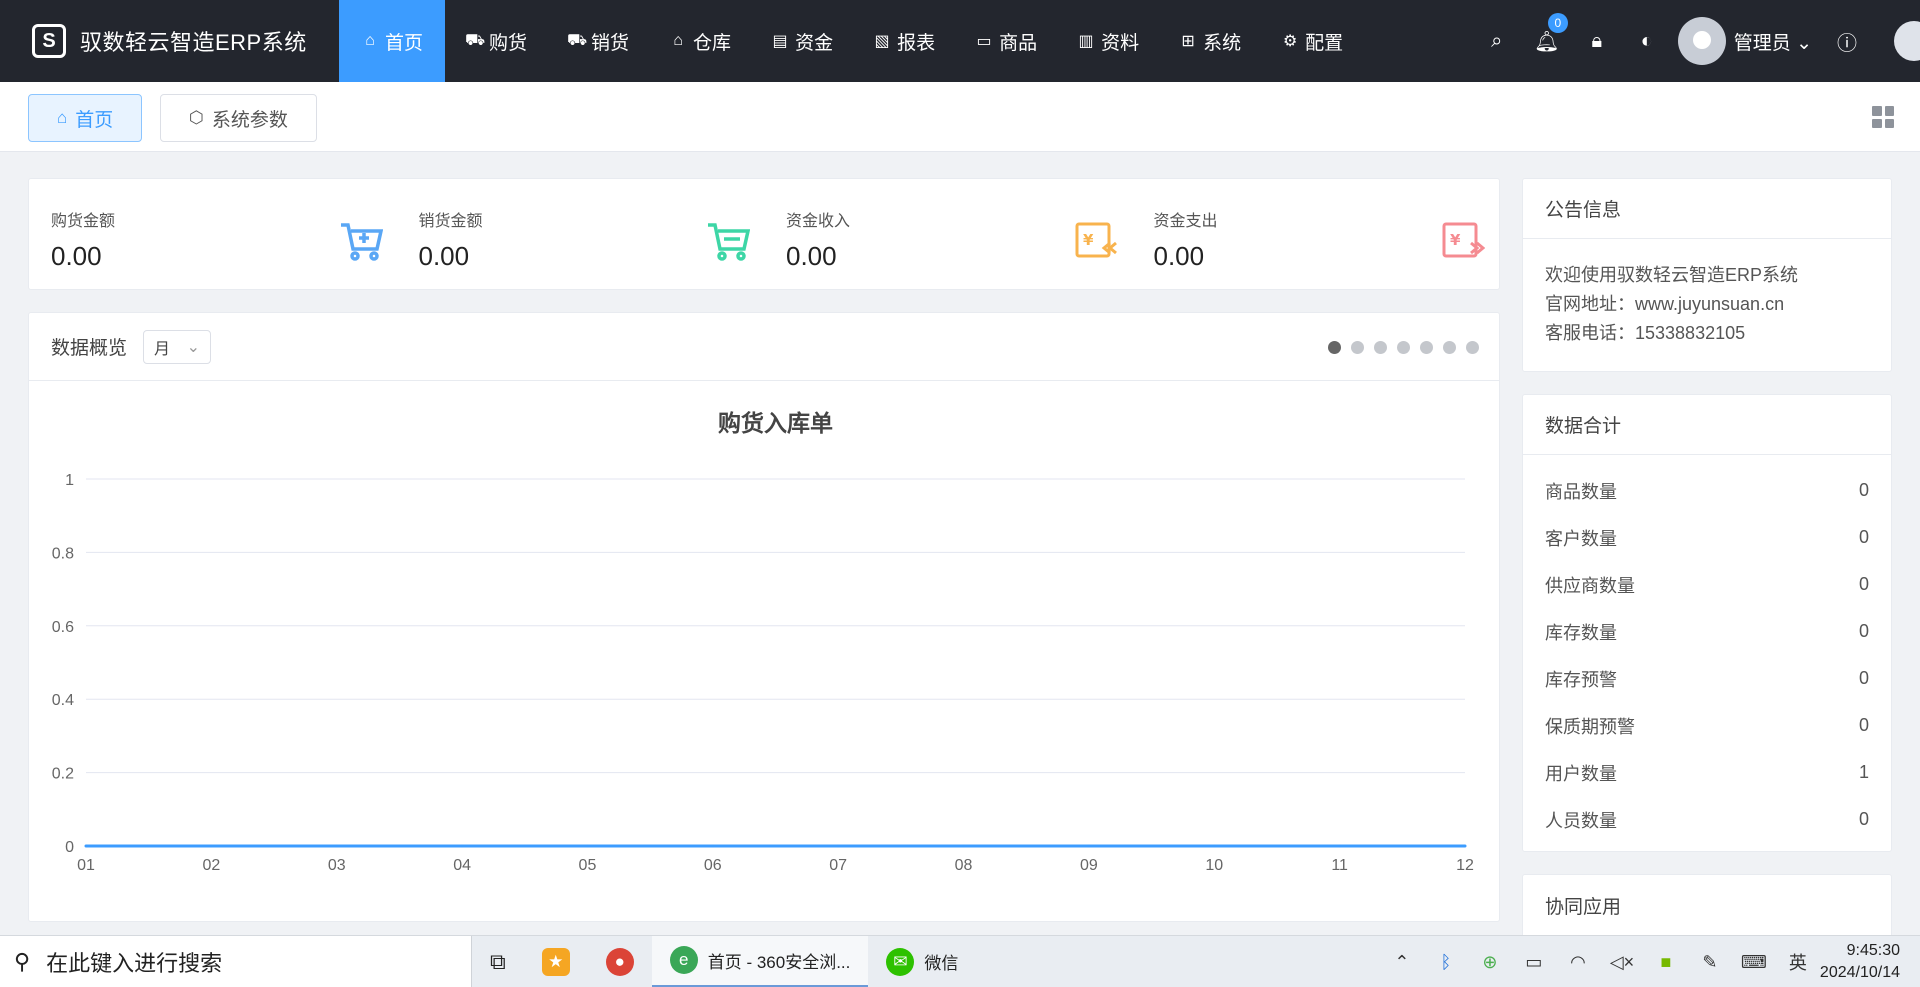  I want to click on y-tick-label: 0, so click(69, 847).